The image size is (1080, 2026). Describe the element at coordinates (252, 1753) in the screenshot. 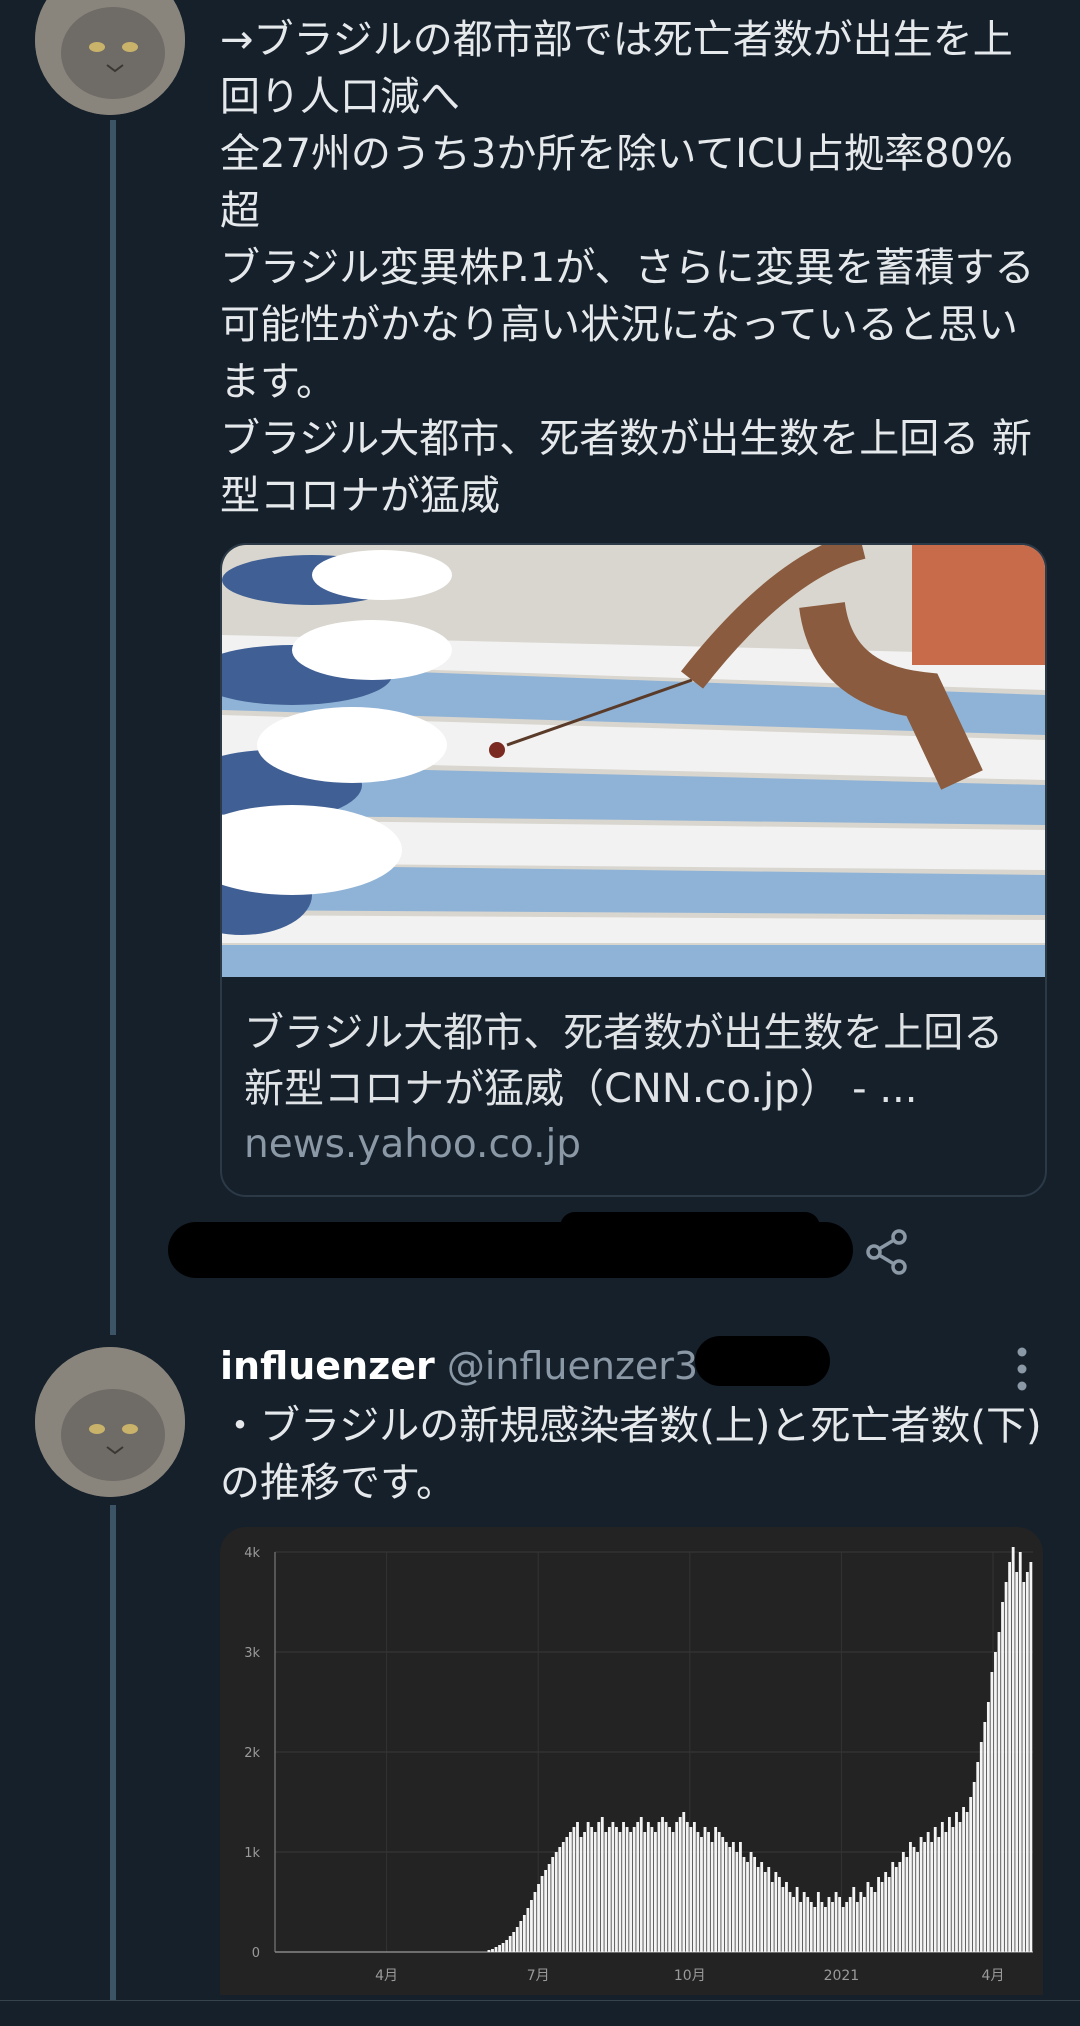

I see `y-tick-label: 2k` at that location.